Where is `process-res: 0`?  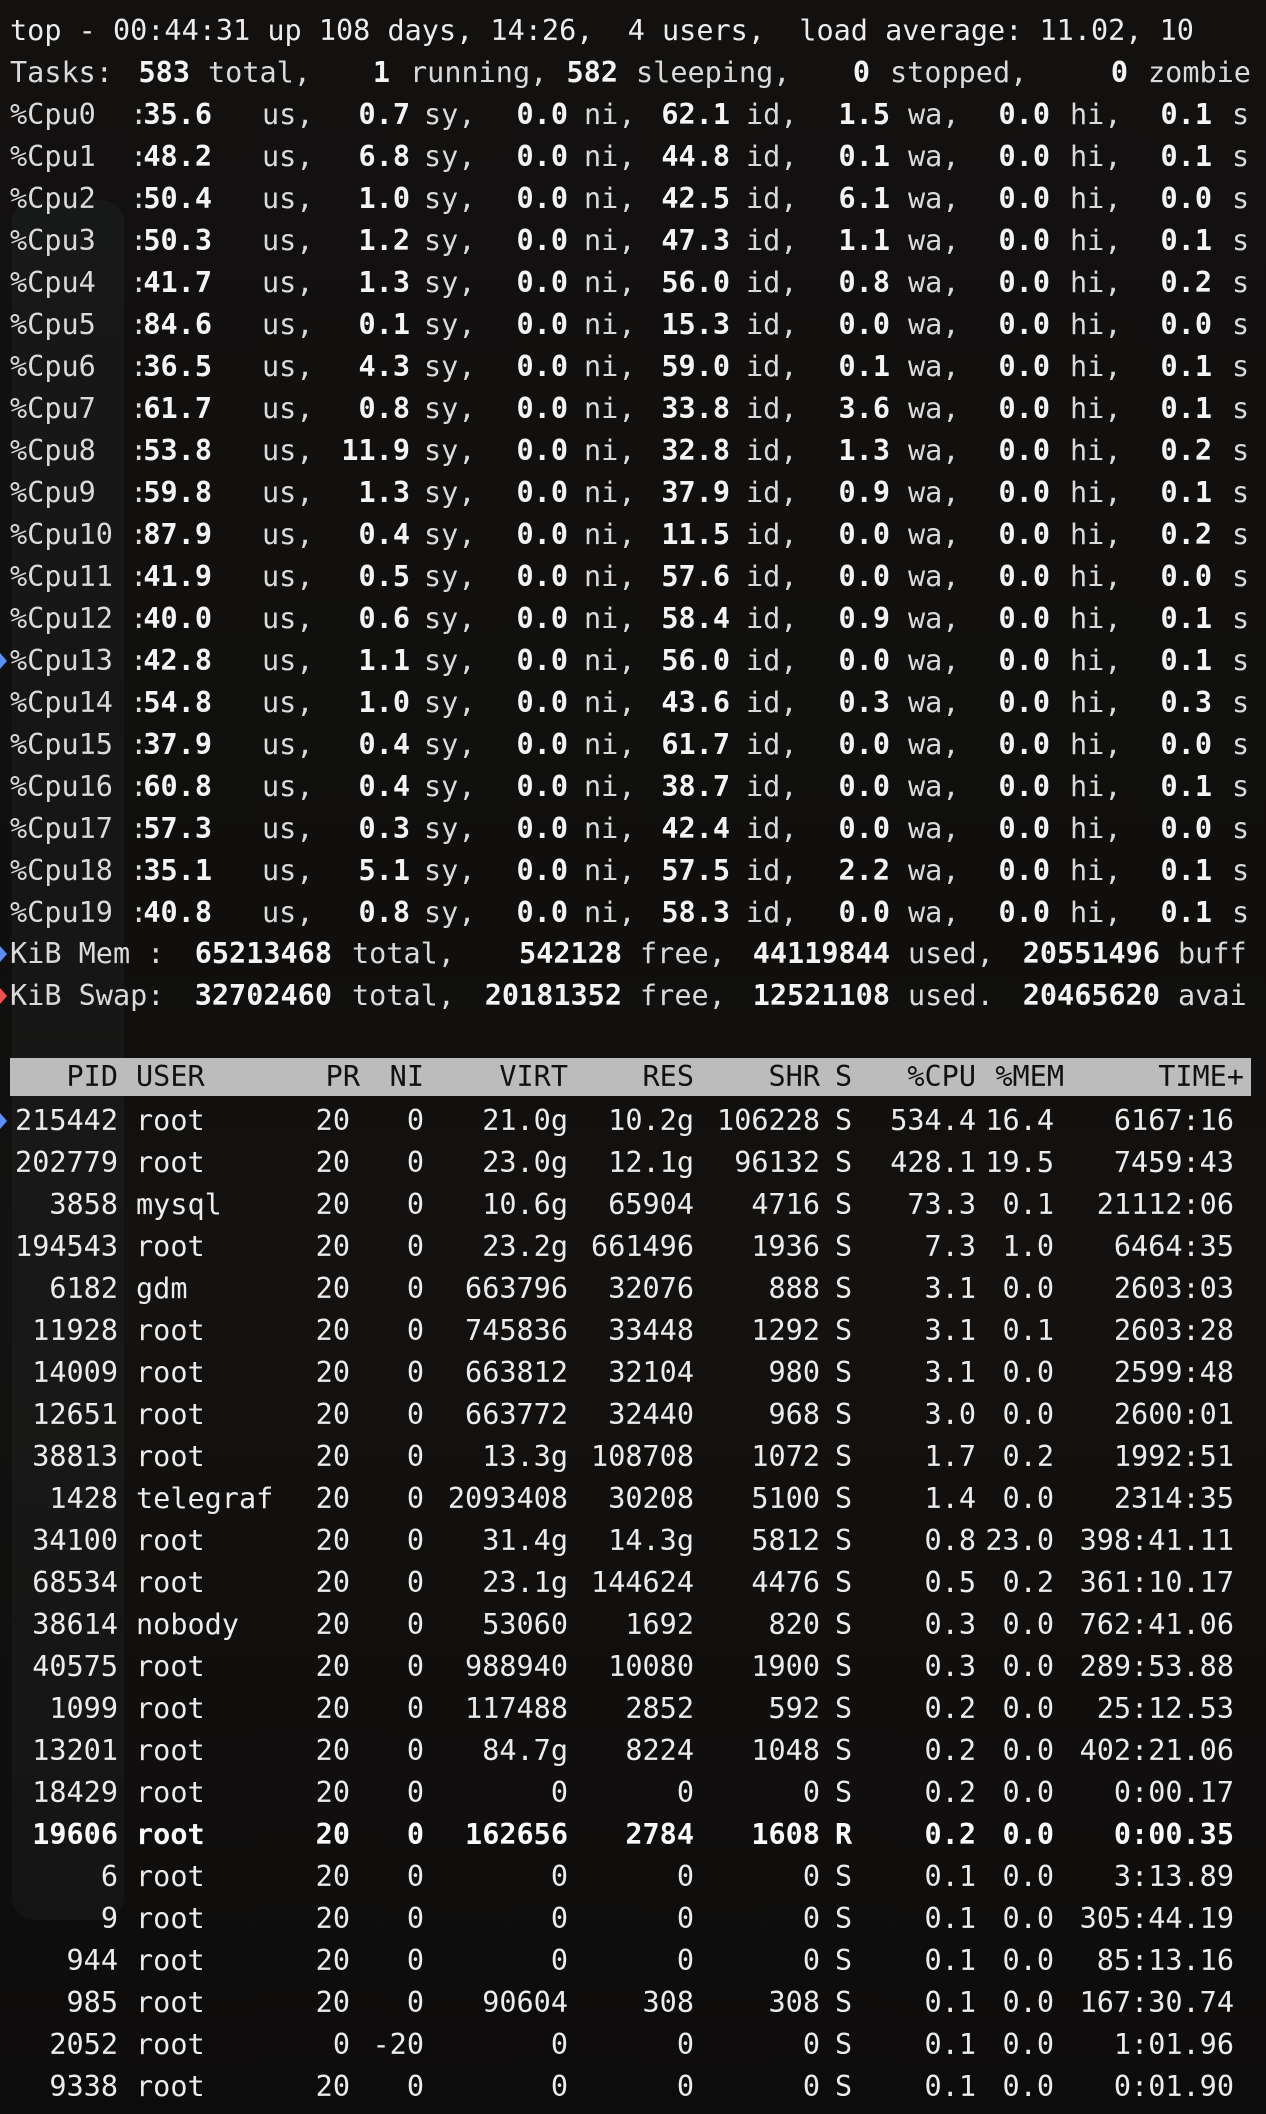
process-res: 0 is located at coordinates (685, 2086).